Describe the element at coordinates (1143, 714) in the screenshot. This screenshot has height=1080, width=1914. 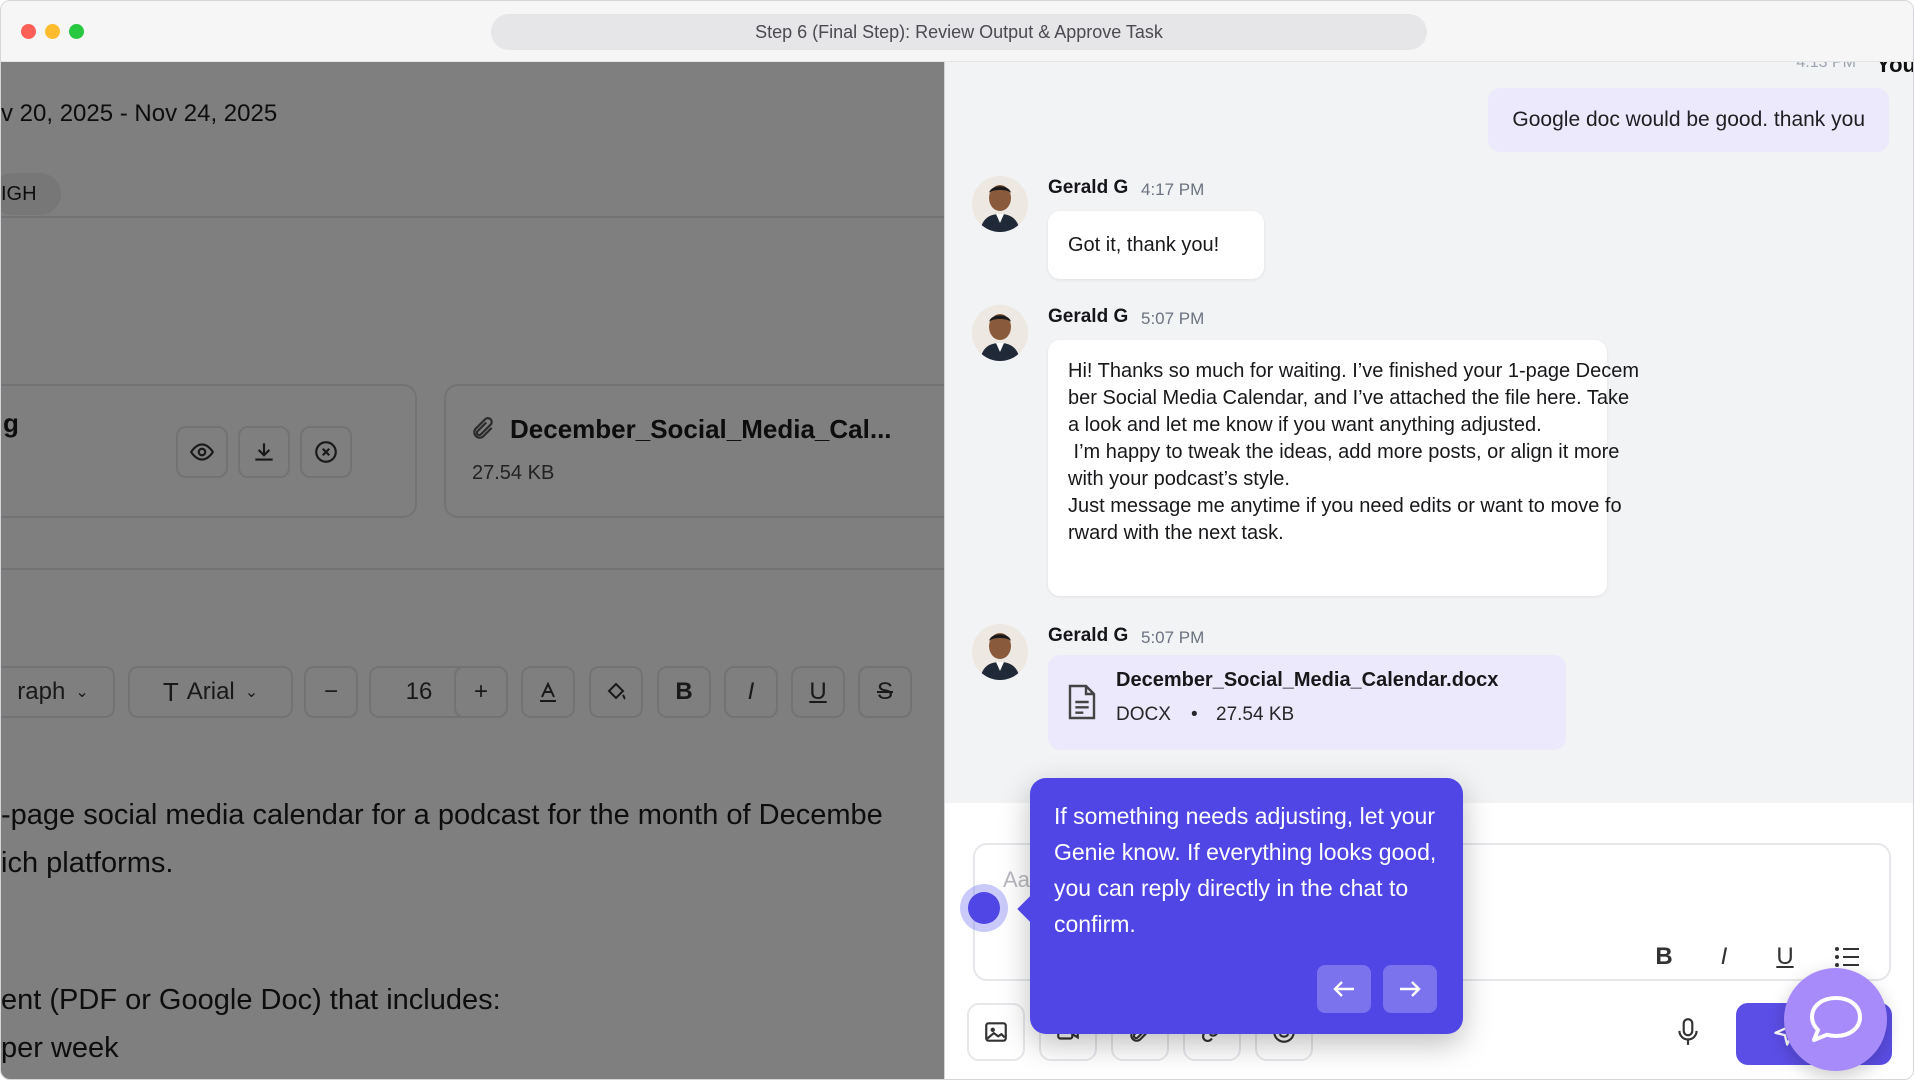
I see `attachment-type: DOCX` at that location.